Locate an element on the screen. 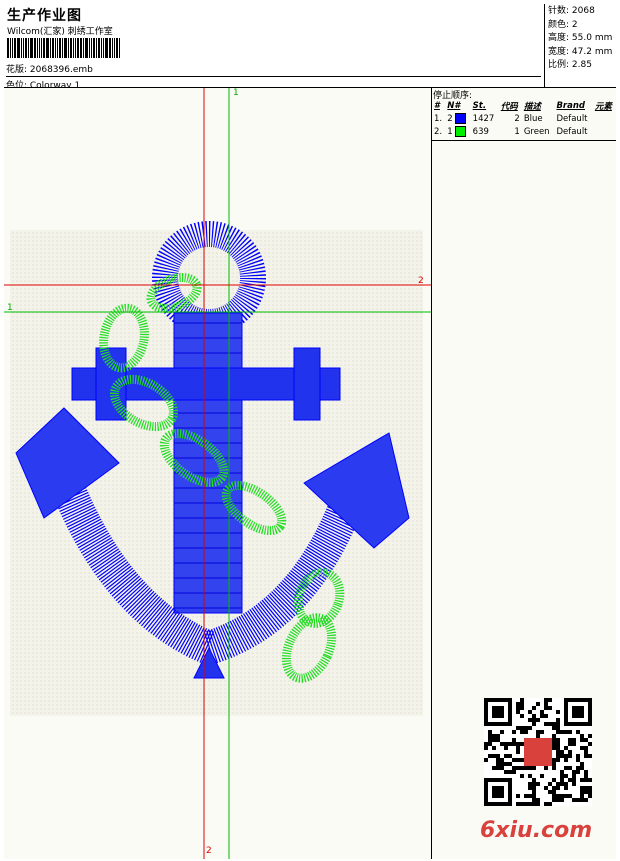 The height and width of the screenshot is (861, 620). page-title: 生产作业图 is located at coordinates (44, 16).